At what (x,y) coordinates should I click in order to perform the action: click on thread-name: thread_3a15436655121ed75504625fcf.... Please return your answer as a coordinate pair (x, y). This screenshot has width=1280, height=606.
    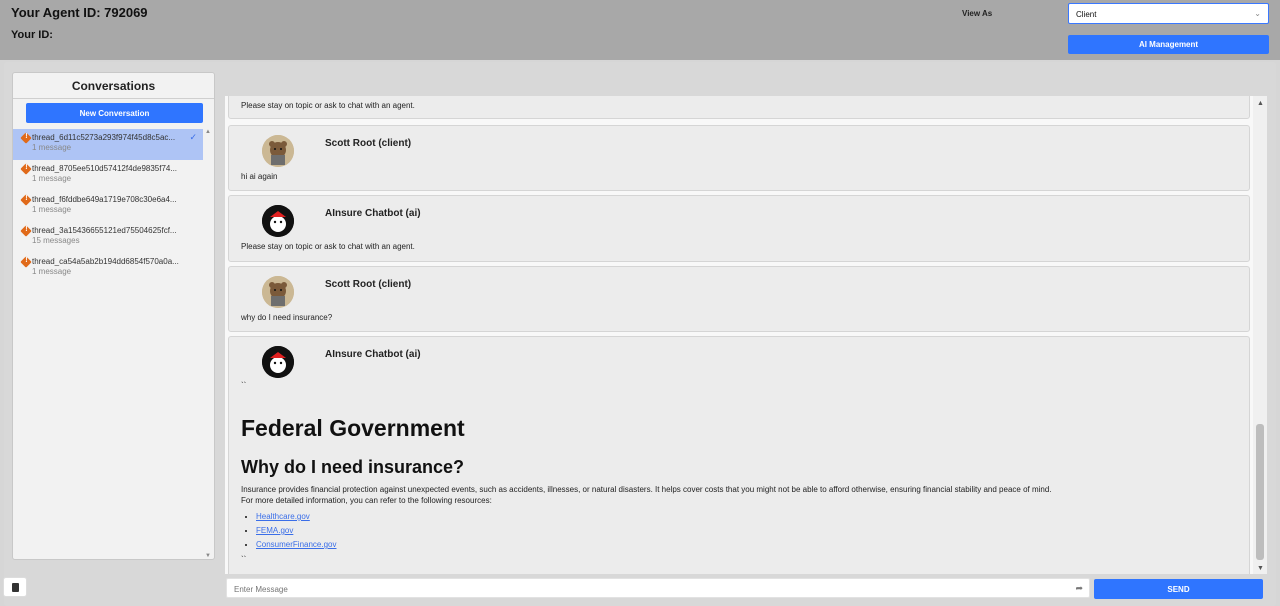
    Looking at the image, I should click on (104, 230).